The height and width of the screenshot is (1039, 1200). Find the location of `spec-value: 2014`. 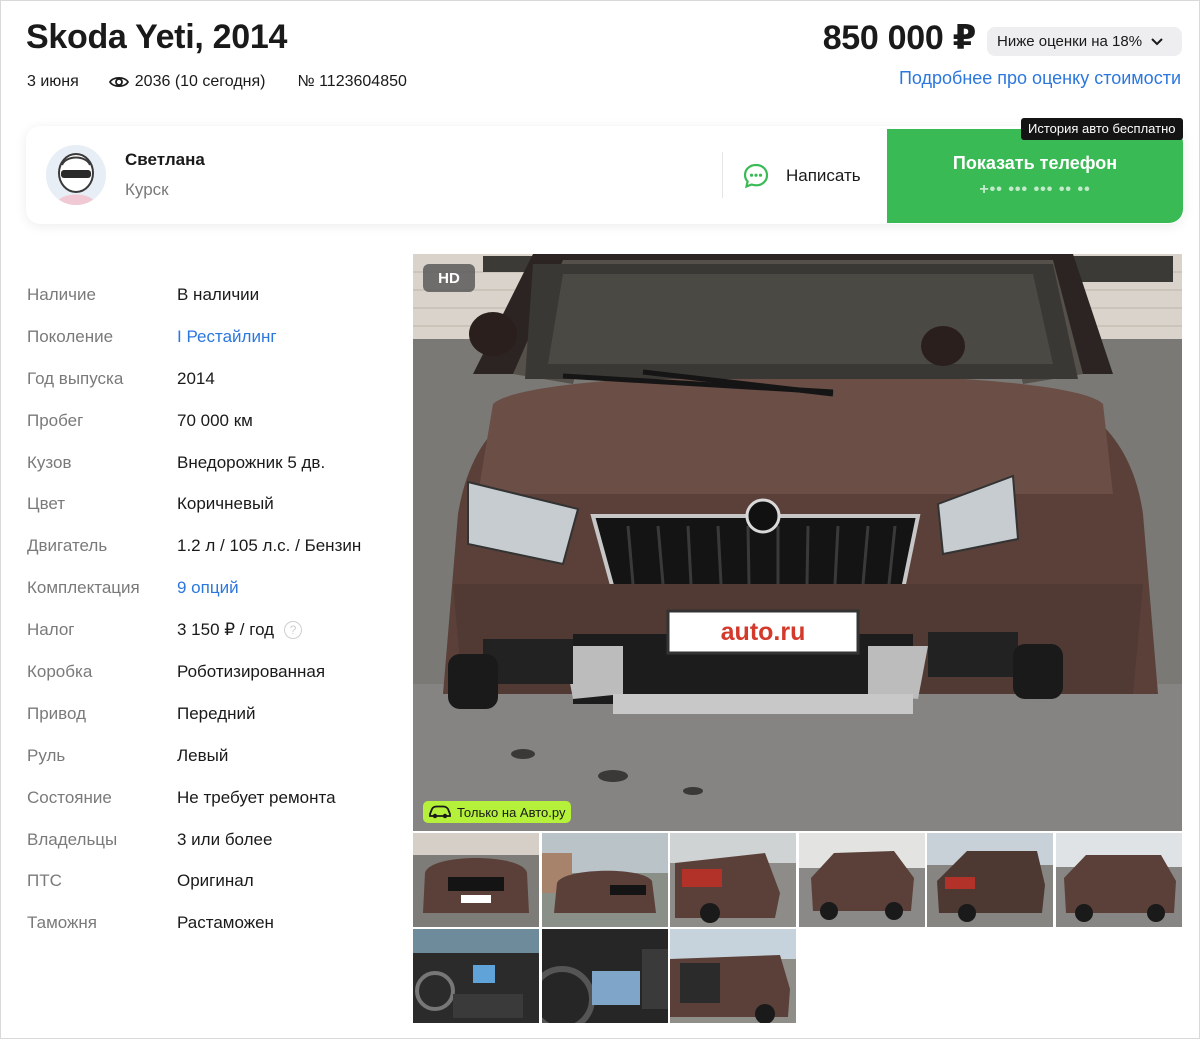

spec-value: 2014 is located at coordinates (196, 378).